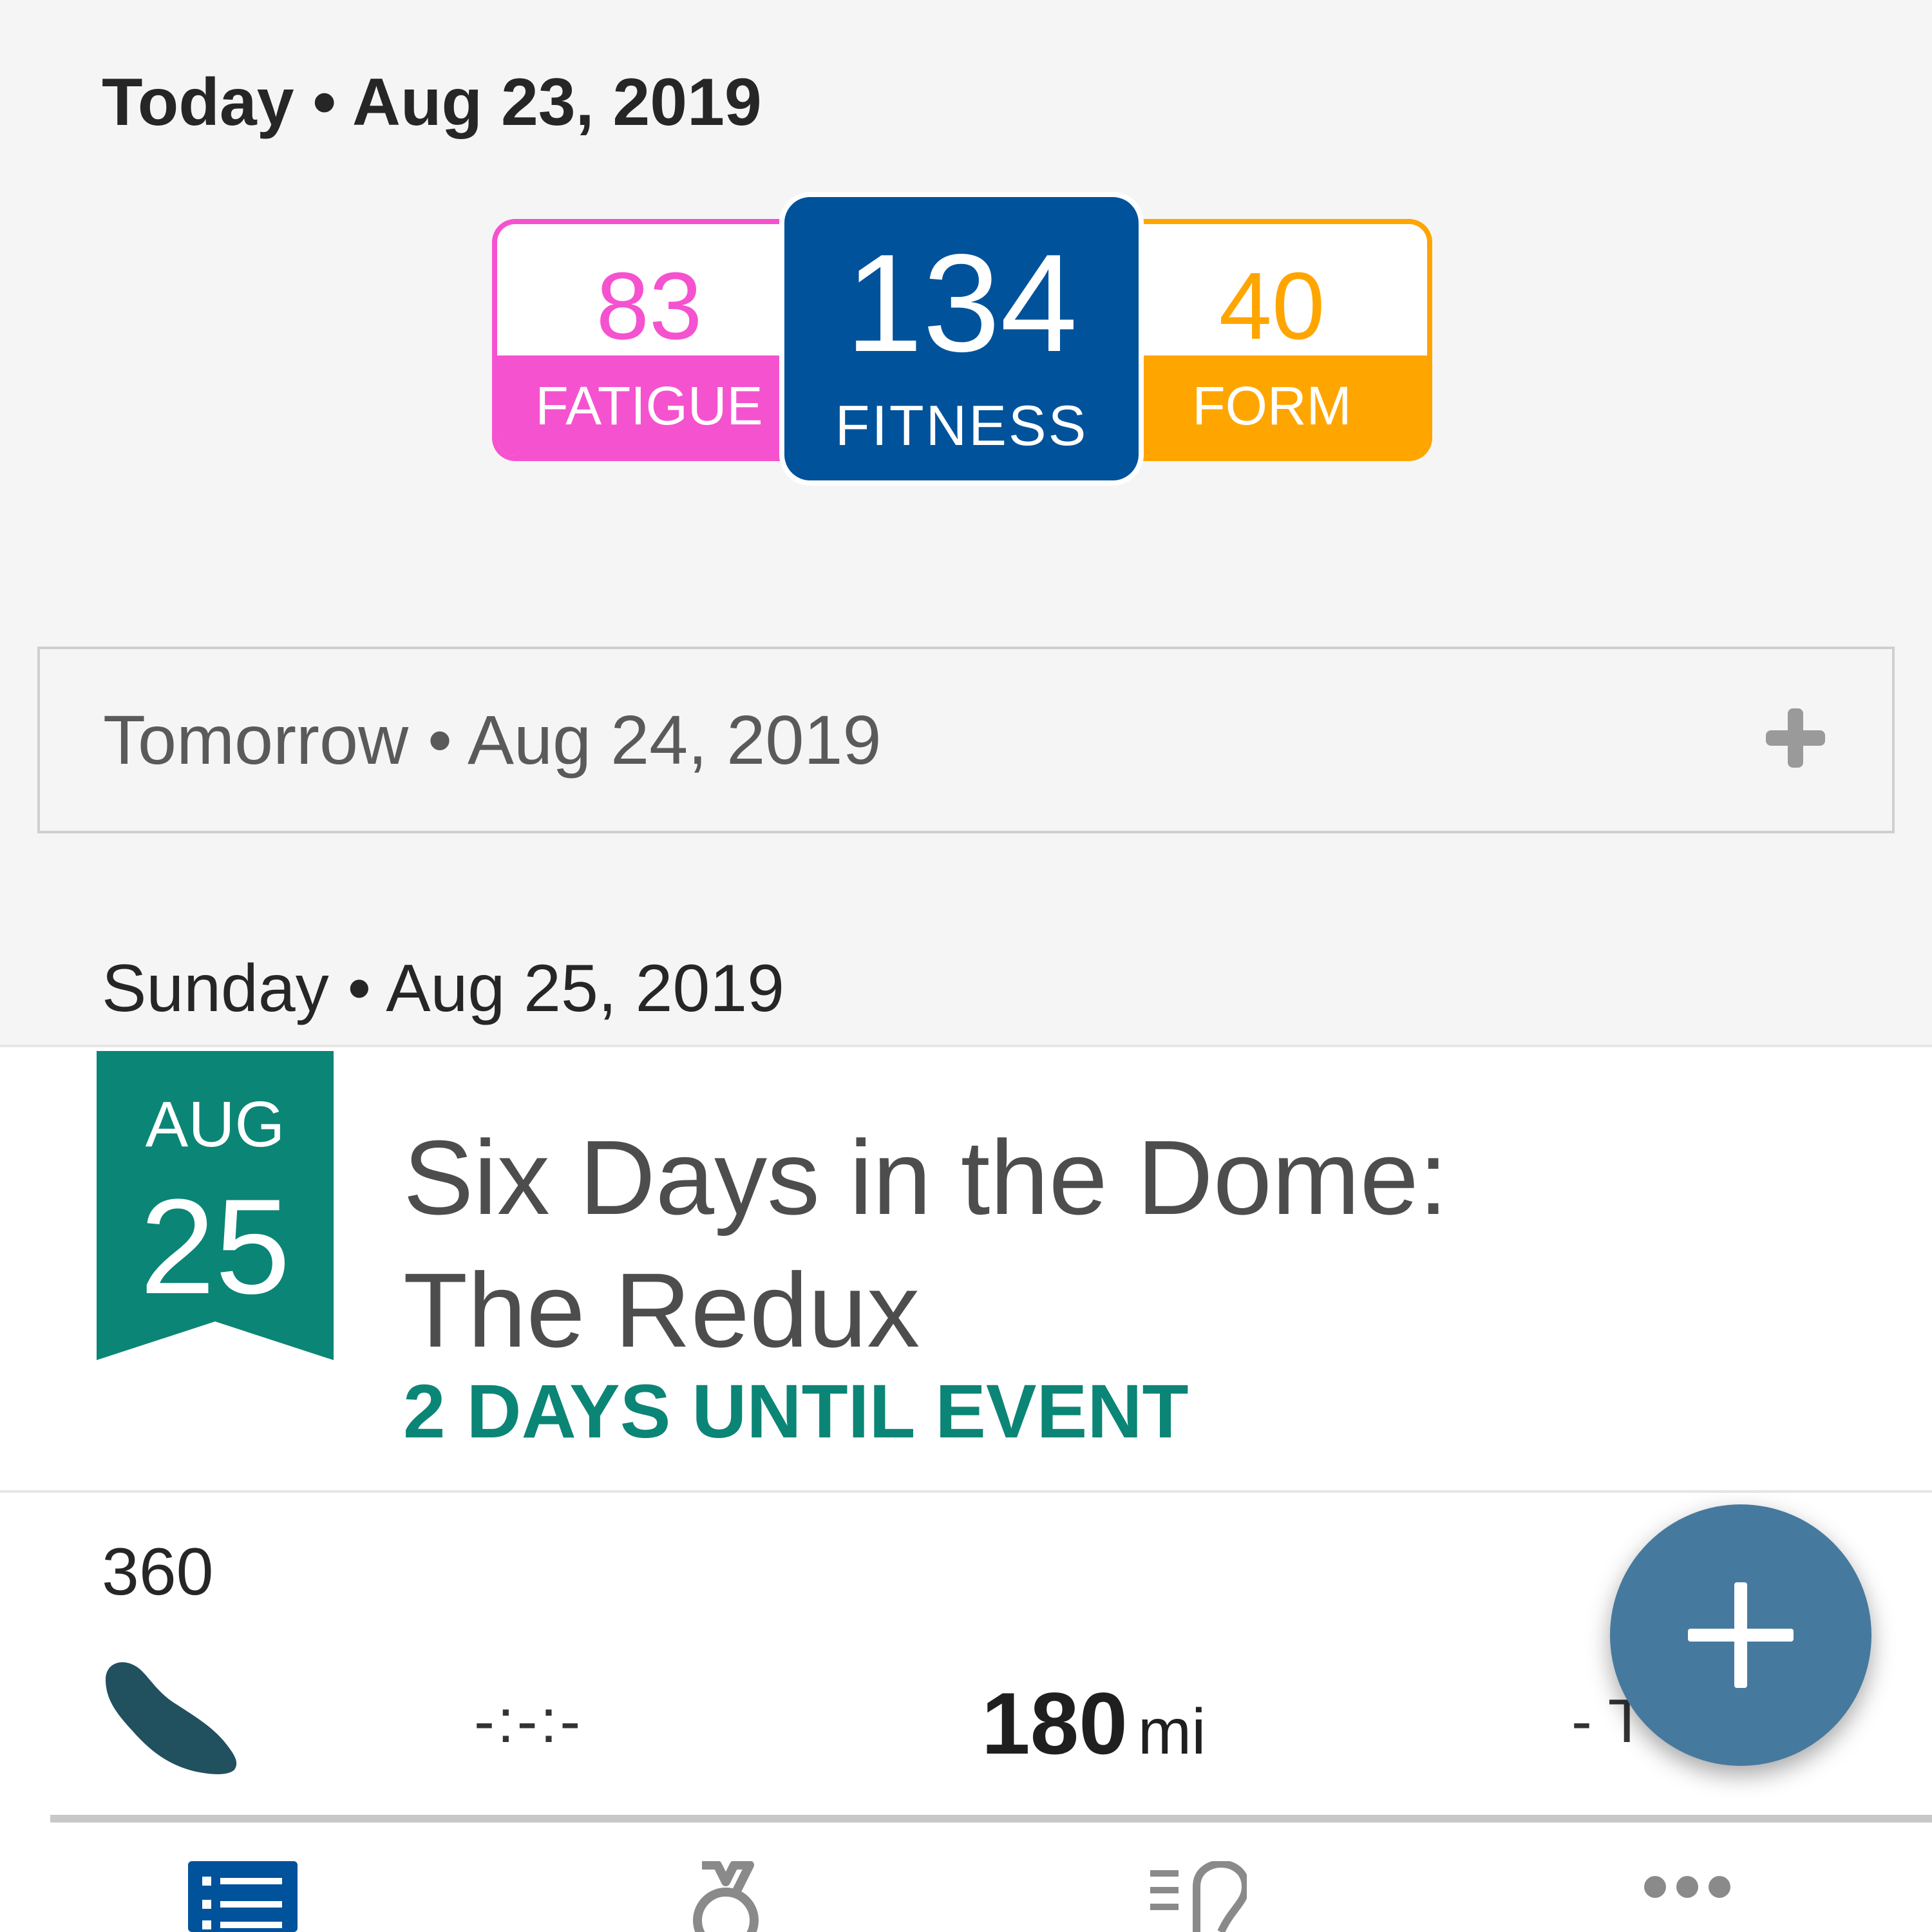 The width and height of the screenshot is (1932, 1932). Describe the element at coordinates (1171, 1732) in the screenshot. I see `distance-unit: mi` at that location.